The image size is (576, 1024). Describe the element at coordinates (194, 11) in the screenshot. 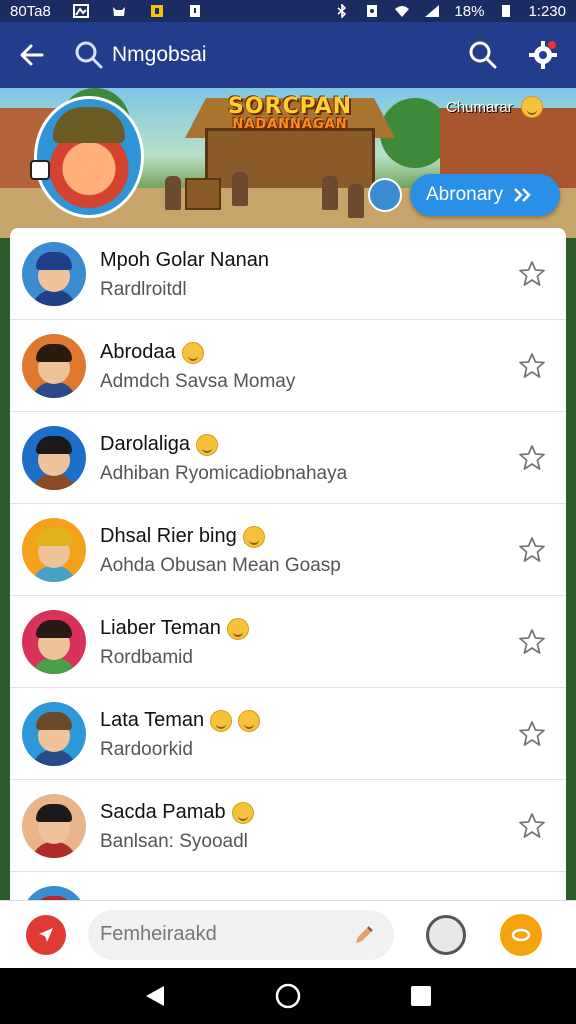

I see `sim-icon` at that location.